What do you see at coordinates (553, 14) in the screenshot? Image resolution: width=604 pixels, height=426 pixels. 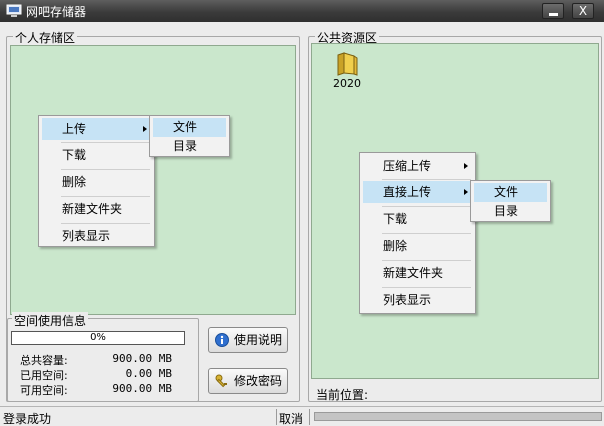 I see `minimize-icon` at bounding box center [553, 14].